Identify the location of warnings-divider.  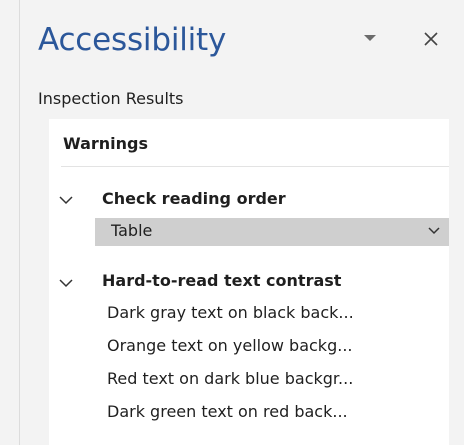
(255, 166).